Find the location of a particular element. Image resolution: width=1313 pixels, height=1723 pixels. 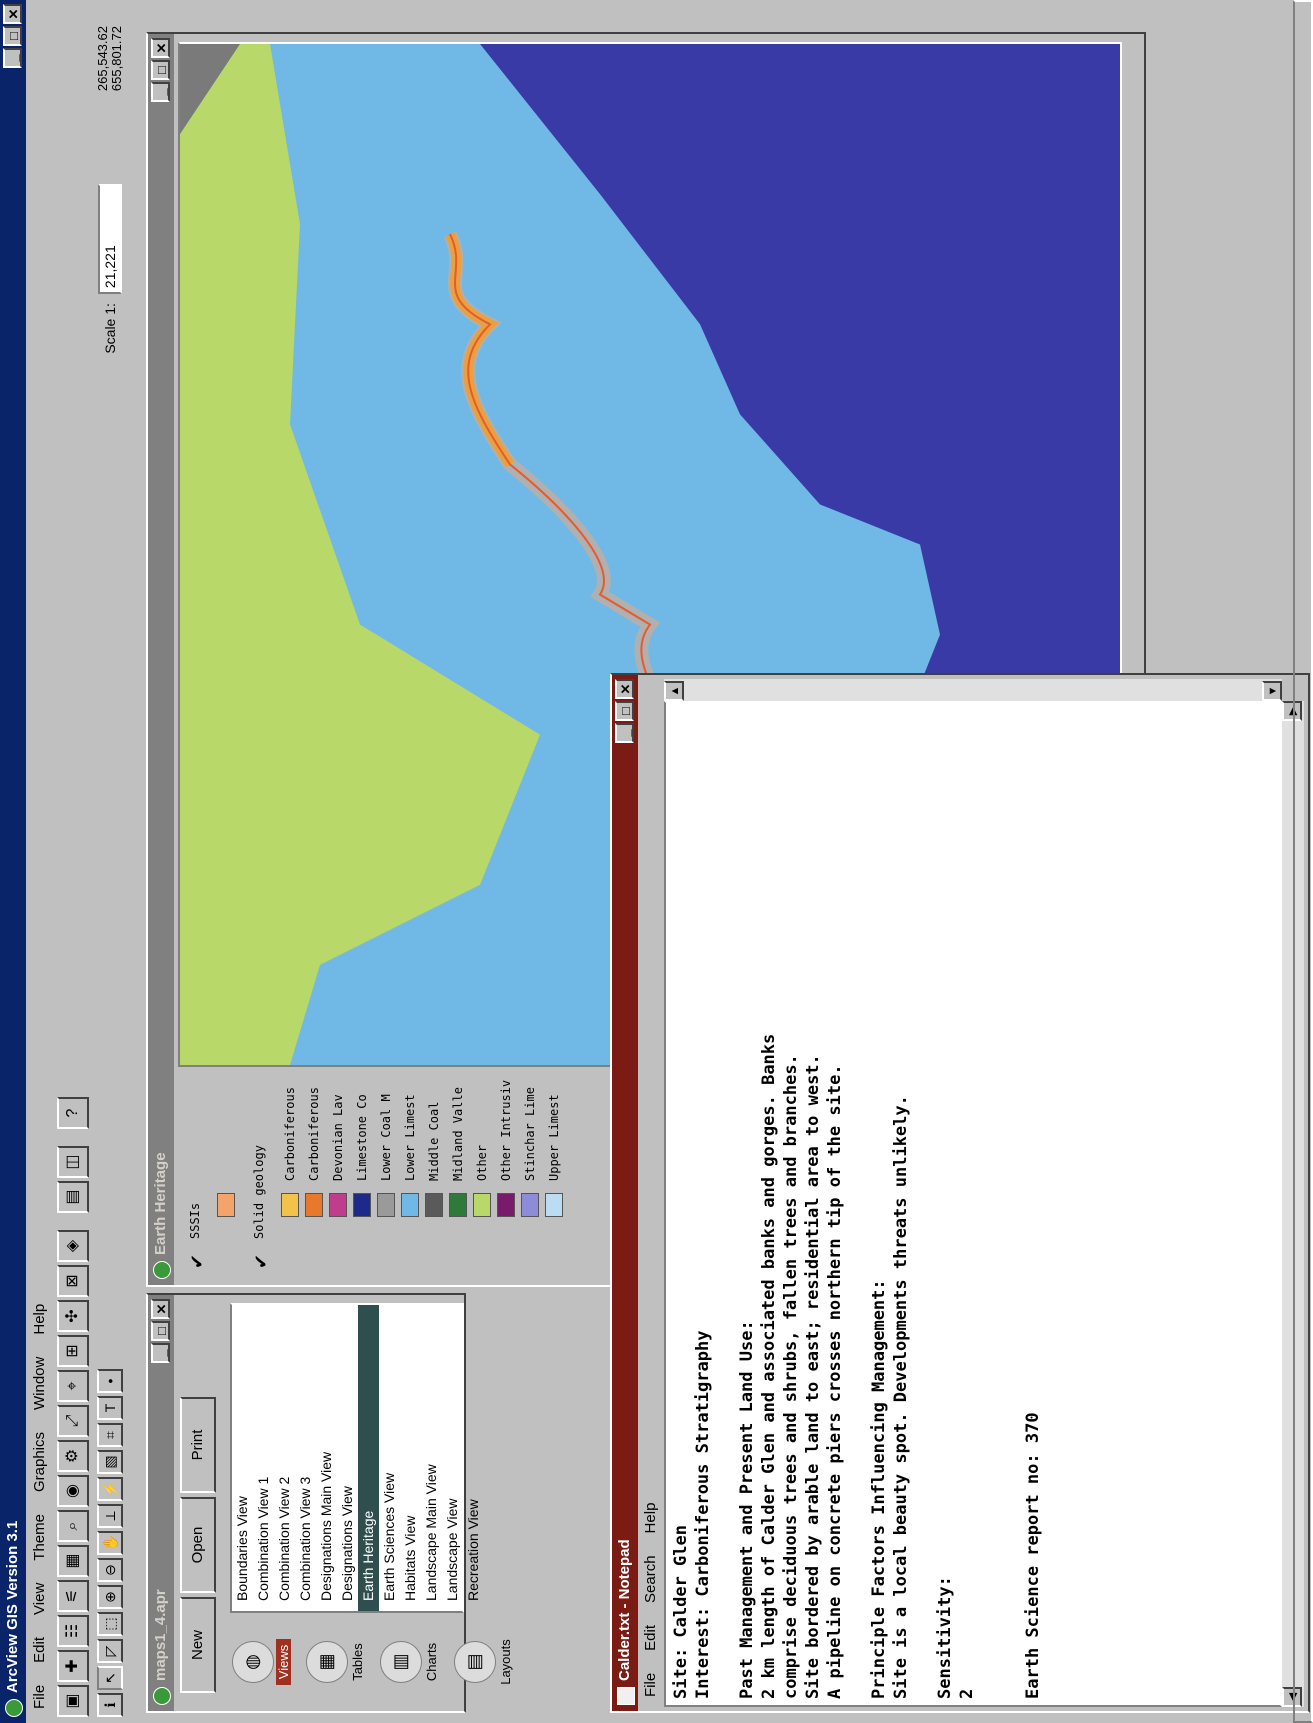

view-close-button: ✕ is located at coordinates (160, 48).